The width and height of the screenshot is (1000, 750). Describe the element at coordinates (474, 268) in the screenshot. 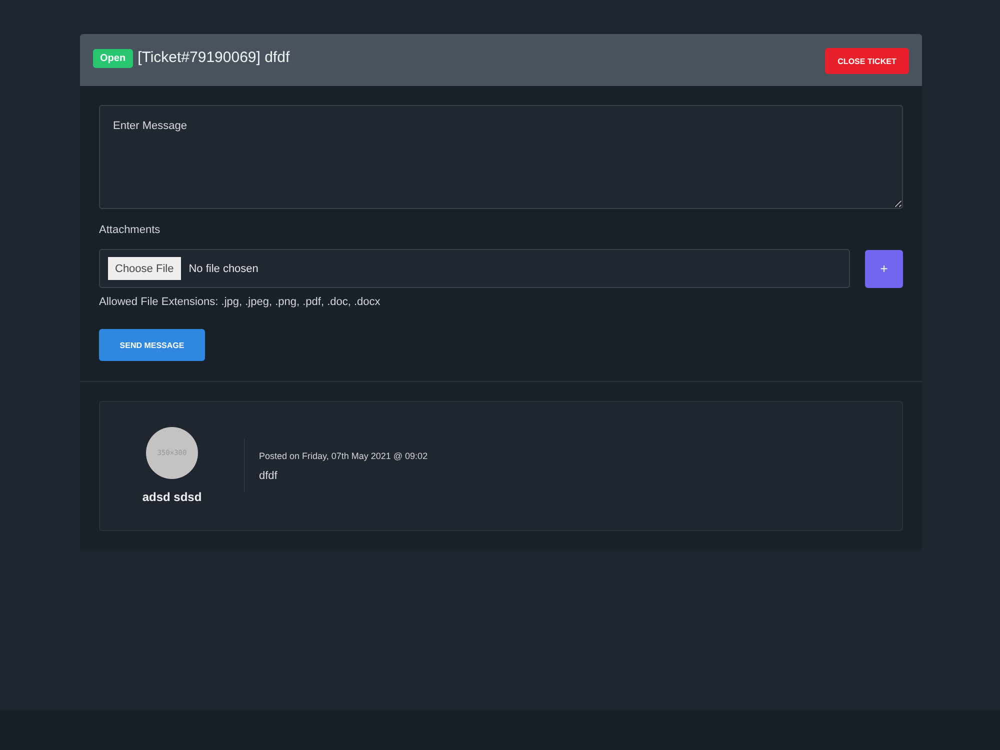

I see `file-input-field: Choose File No file chosen` at that location.